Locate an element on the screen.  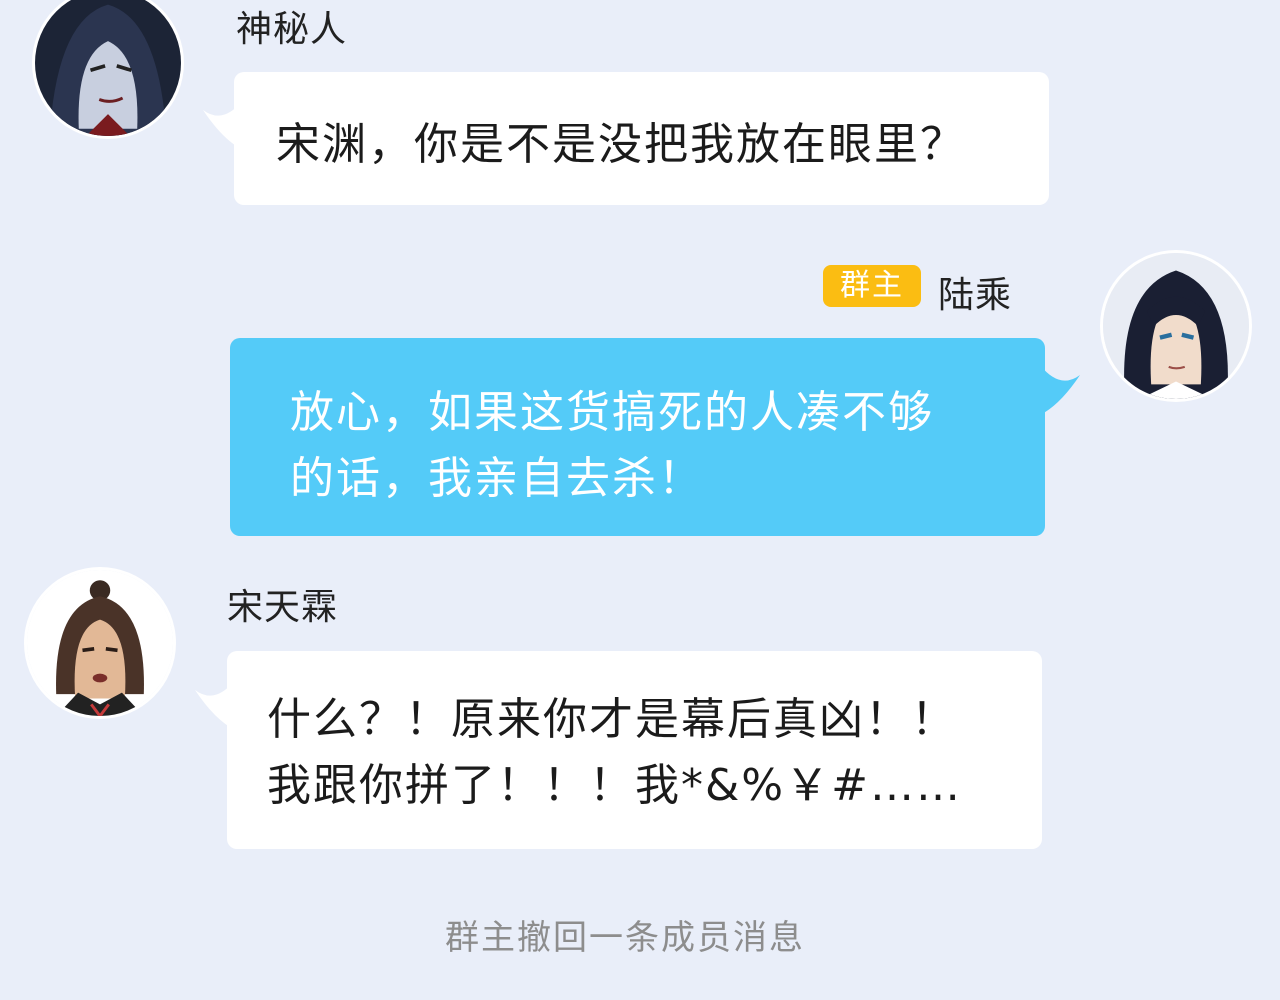
young-man-topknot-avatar-icon is located at coordinates (100, 643).